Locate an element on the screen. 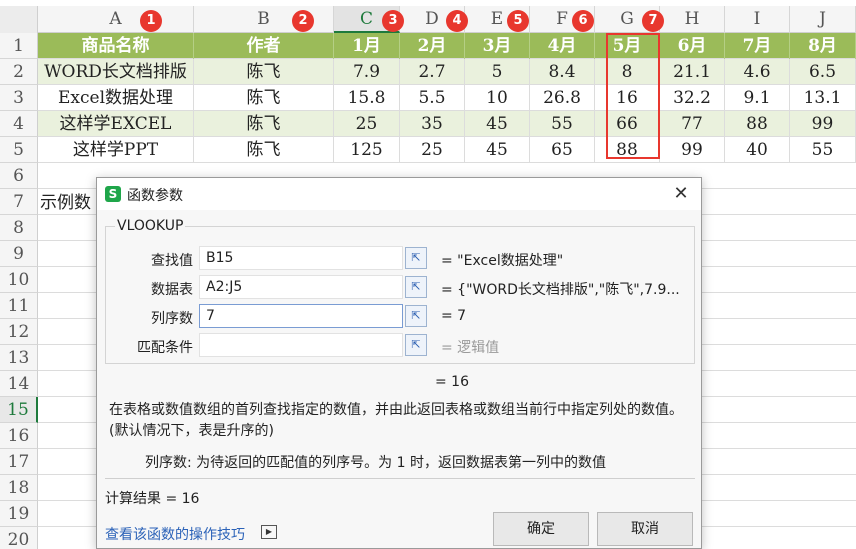 This screenshot has height=549, width=856. row-header-11: 11 is located at coordinates (19, 306).